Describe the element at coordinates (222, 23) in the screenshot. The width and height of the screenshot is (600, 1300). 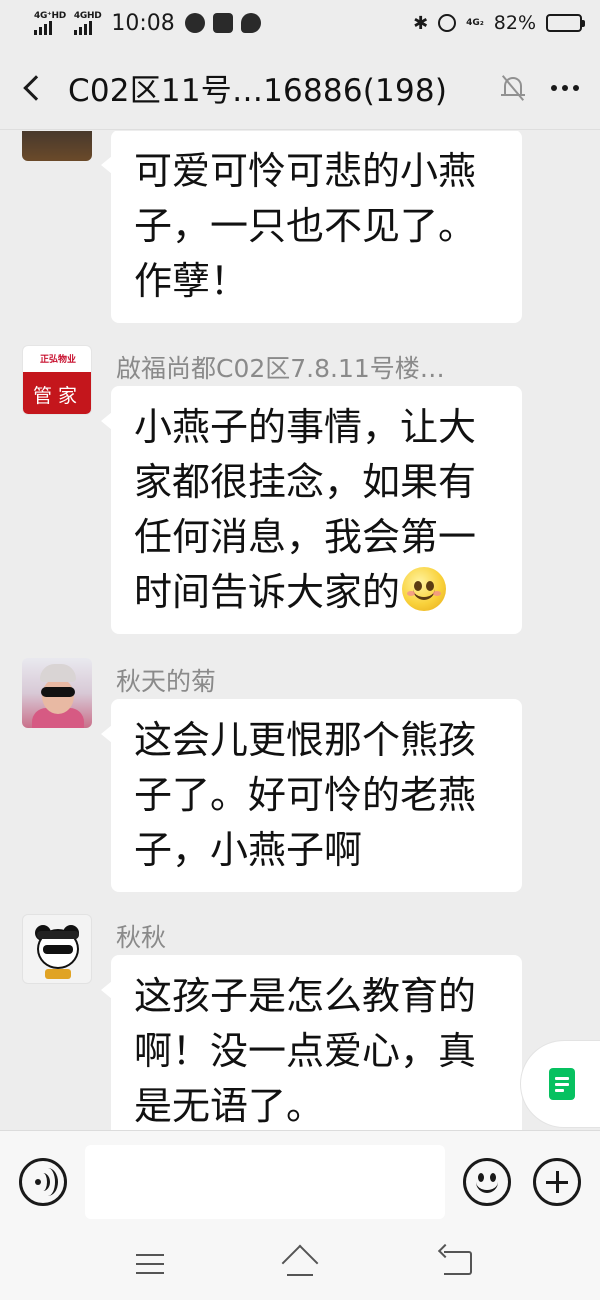
I see `notification-box-icon` at that location.